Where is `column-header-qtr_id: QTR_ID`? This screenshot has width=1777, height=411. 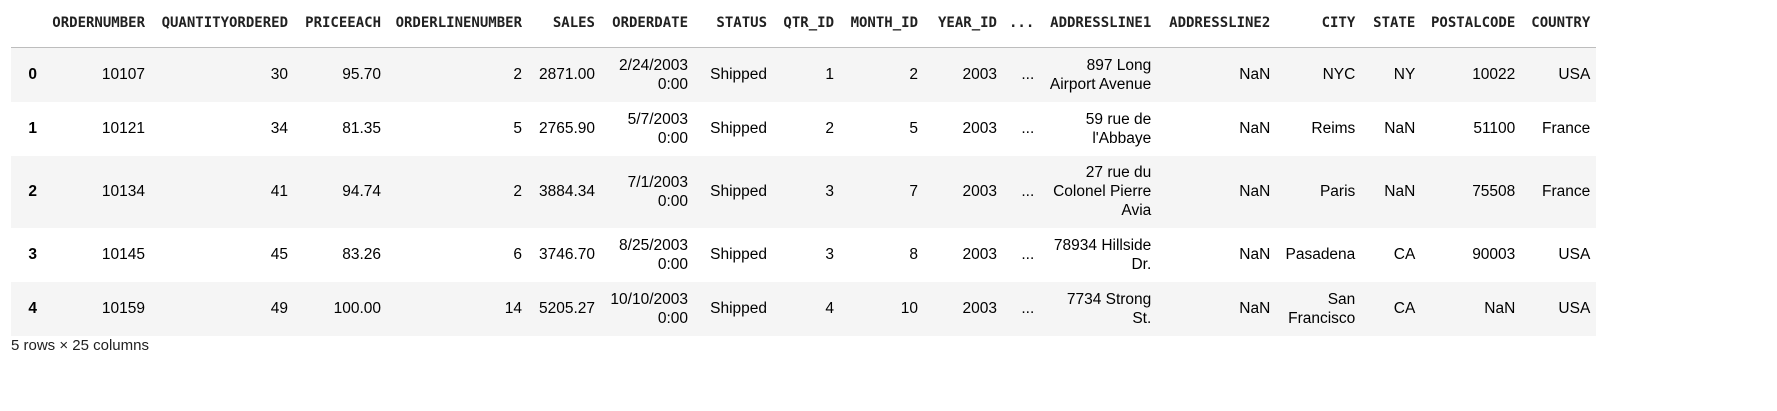
column-header-qtr_id: QTR_ID is located at coordinates (806, 24).